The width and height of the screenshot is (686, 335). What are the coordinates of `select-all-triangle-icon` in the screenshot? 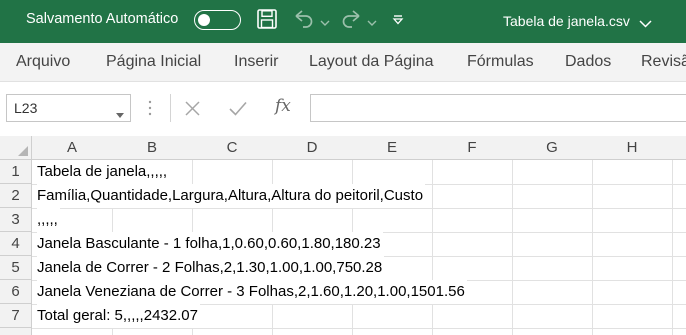 It's located at (23, 151).